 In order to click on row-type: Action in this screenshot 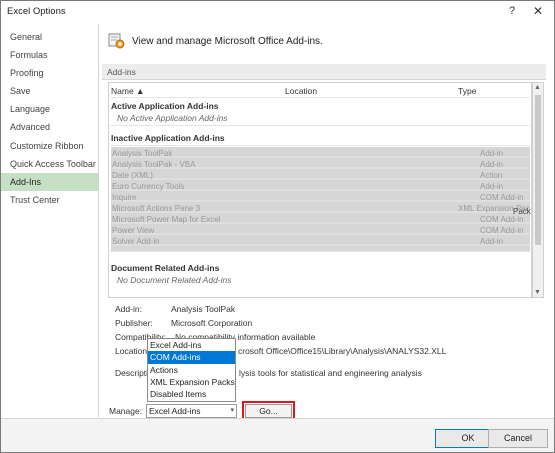, I will do `click(491, 175)`.